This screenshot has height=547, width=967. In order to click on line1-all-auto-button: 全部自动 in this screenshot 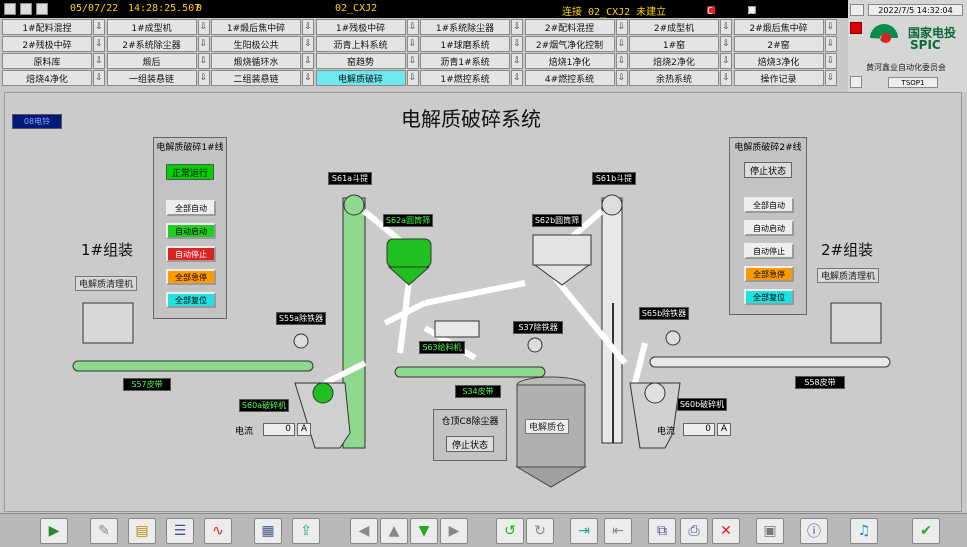, I will do `click(191, 208)`.